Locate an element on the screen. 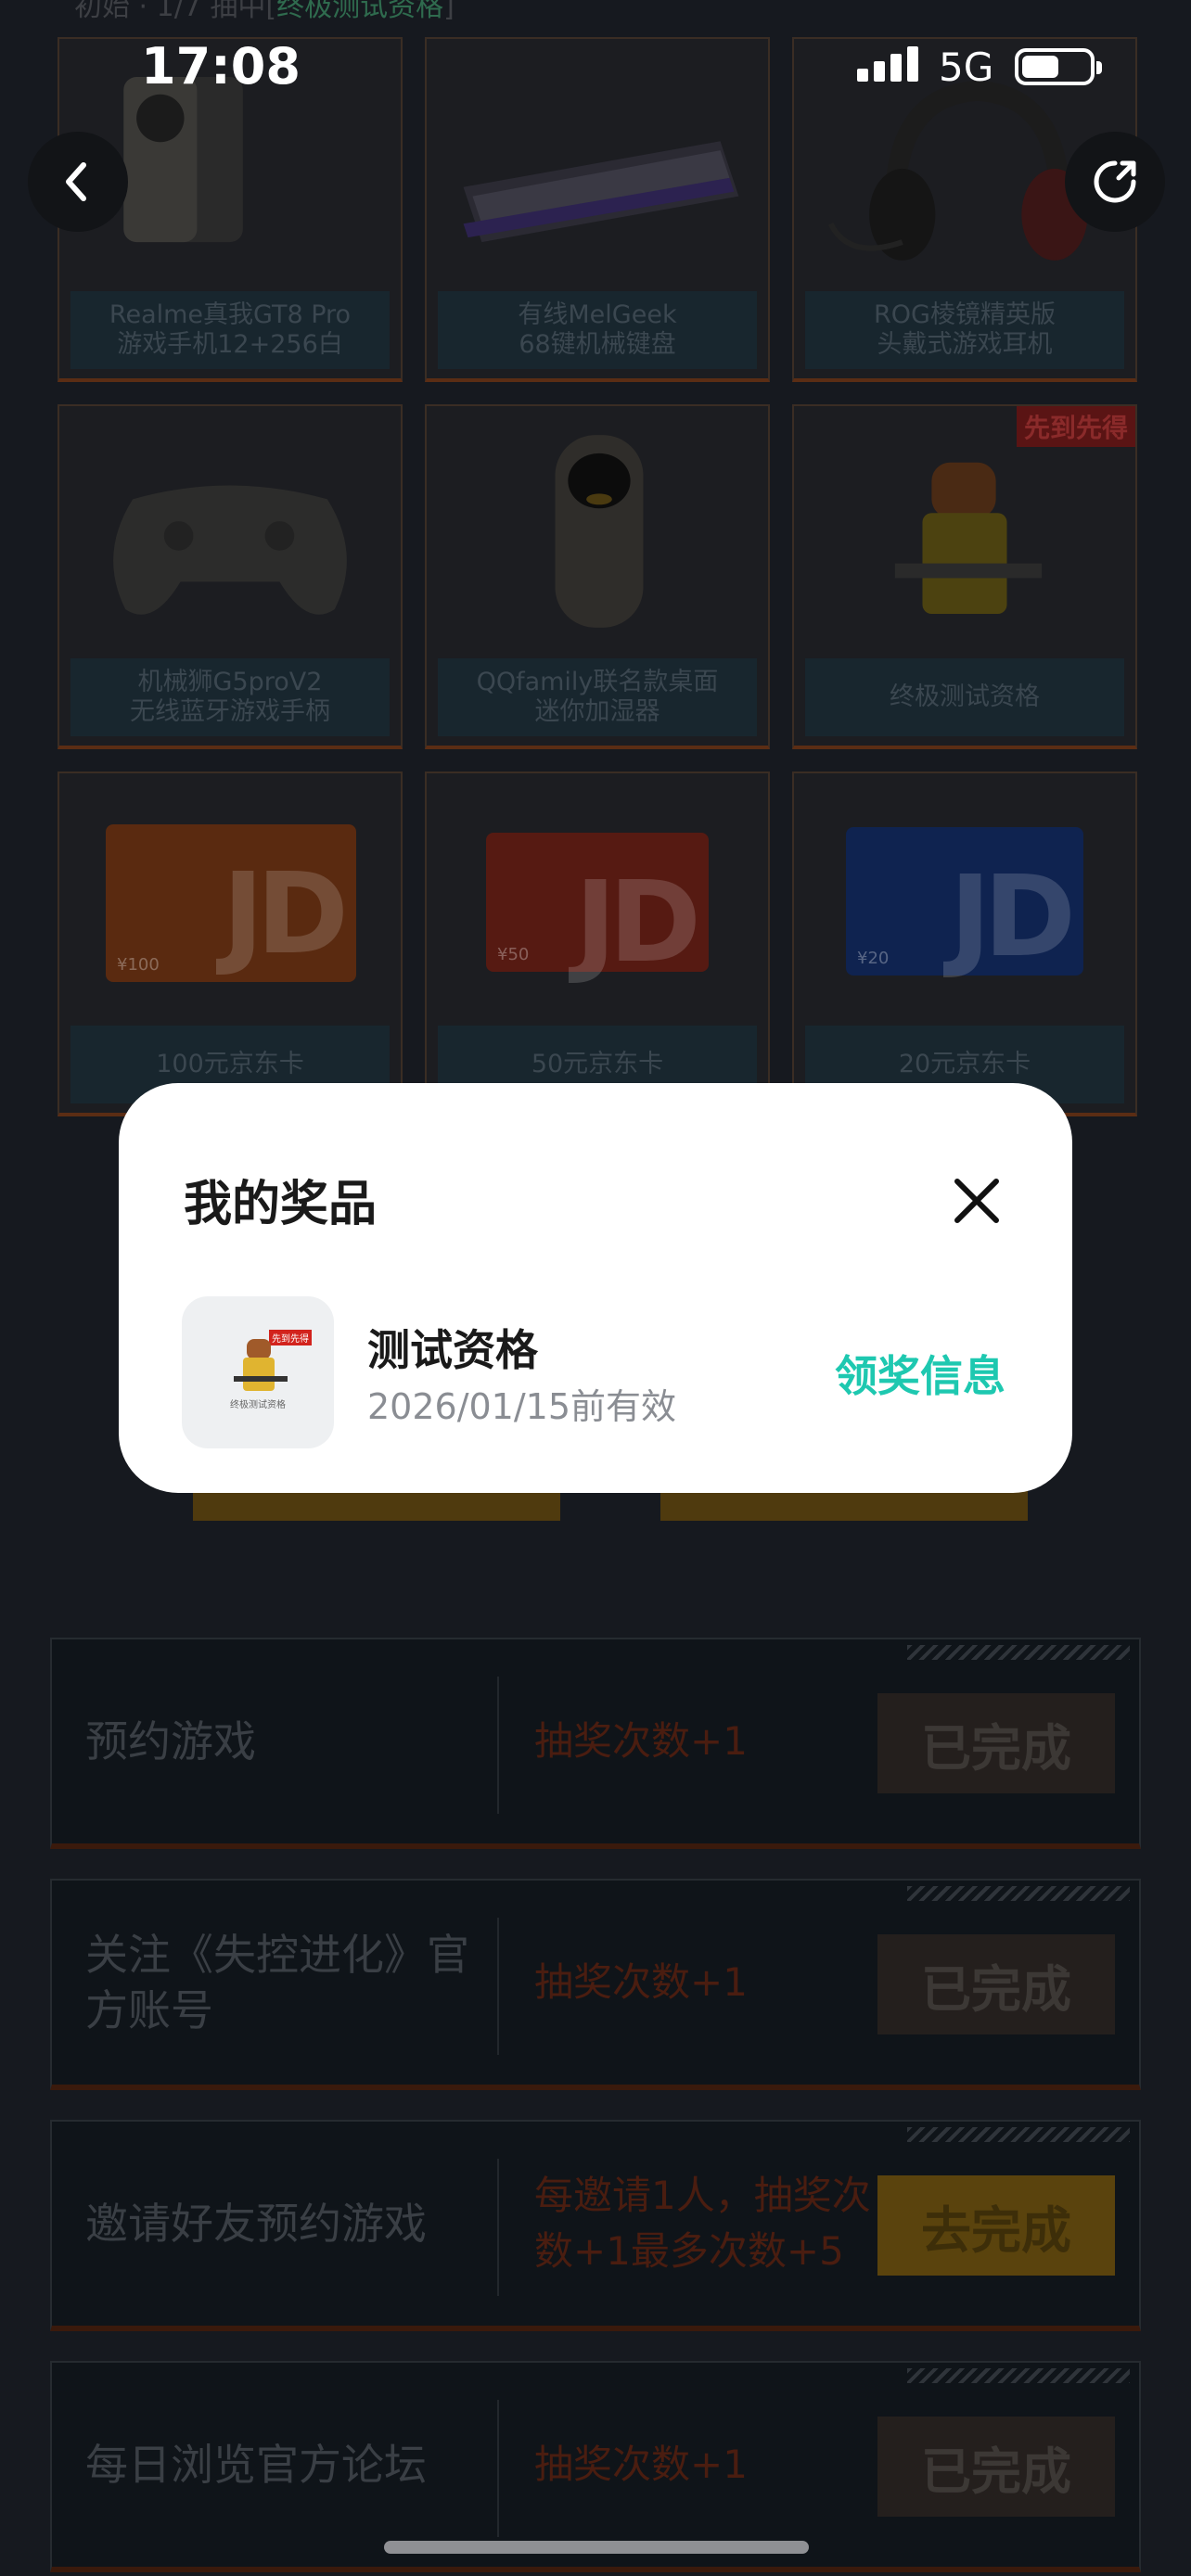 This screenshot has width=1191, height=2576. thumb-caption: 终极测试资格 is located at coordinates (258, 1405).